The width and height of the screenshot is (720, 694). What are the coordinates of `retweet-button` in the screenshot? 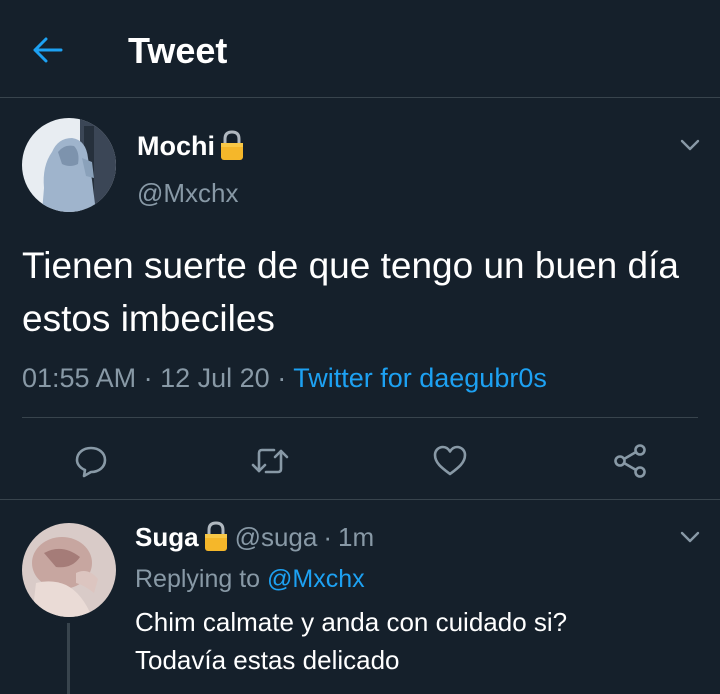 It's located at (270, 461).